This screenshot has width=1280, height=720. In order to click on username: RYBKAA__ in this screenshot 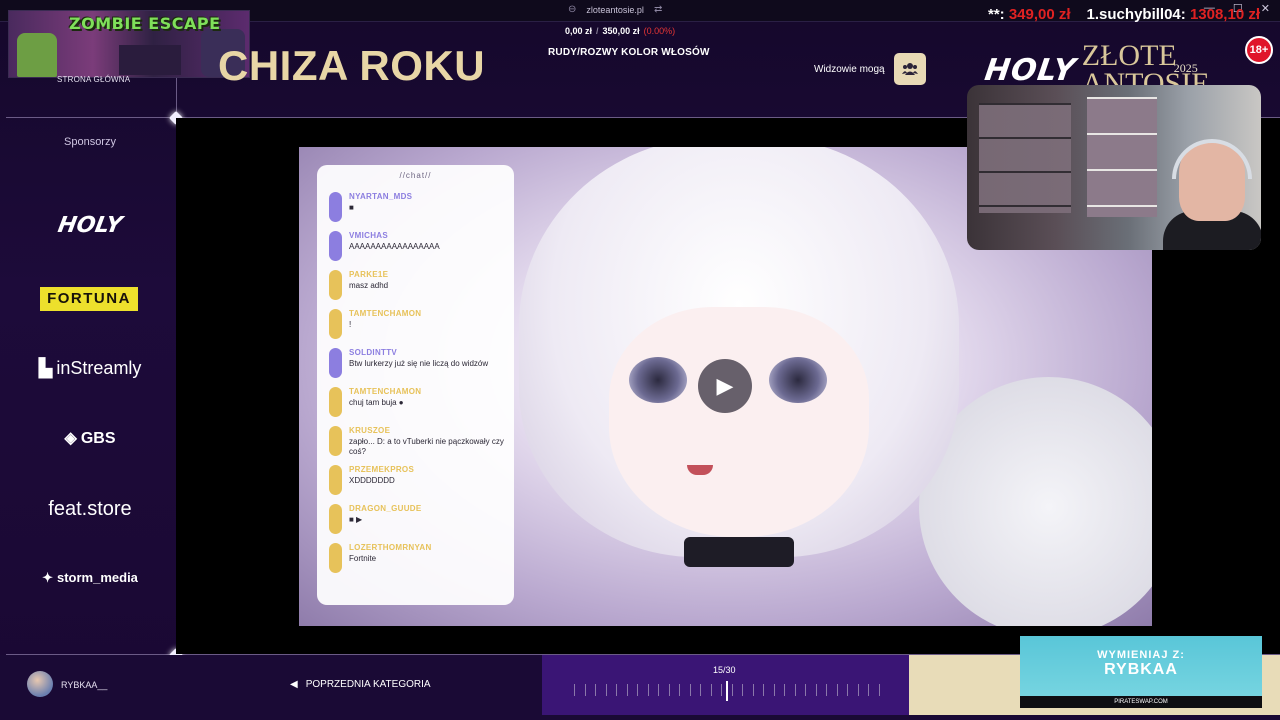, I will do `click(84, 685)`.